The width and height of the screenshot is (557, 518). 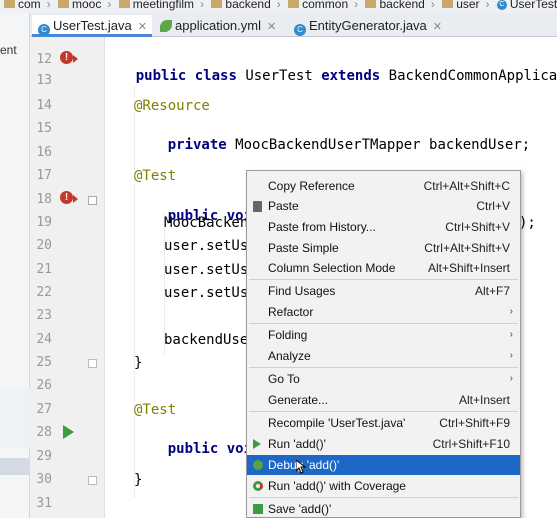 What do you see at coordinates (44, 105) in the screenshot?
I see `line-number: 14` at bounding box center [44, 105].